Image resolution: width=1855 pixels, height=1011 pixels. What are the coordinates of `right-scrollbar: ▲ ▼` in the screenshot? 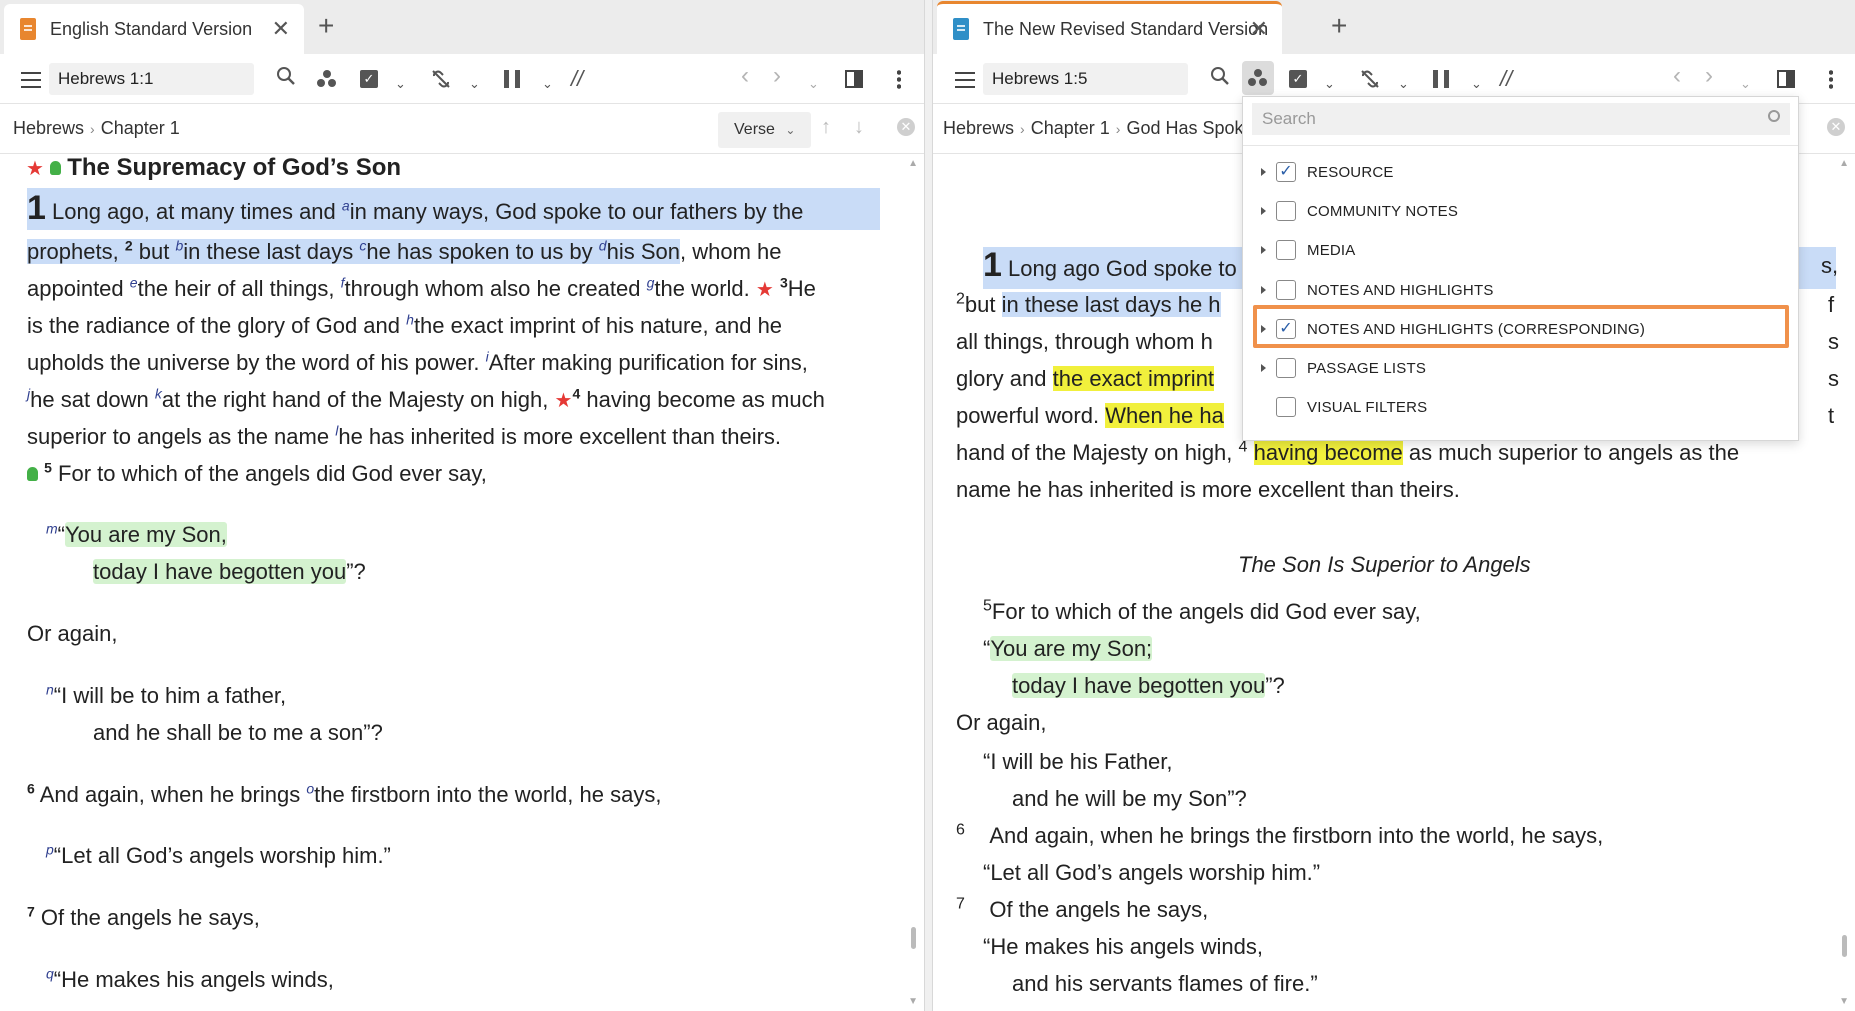 It's located at (1845, 583).